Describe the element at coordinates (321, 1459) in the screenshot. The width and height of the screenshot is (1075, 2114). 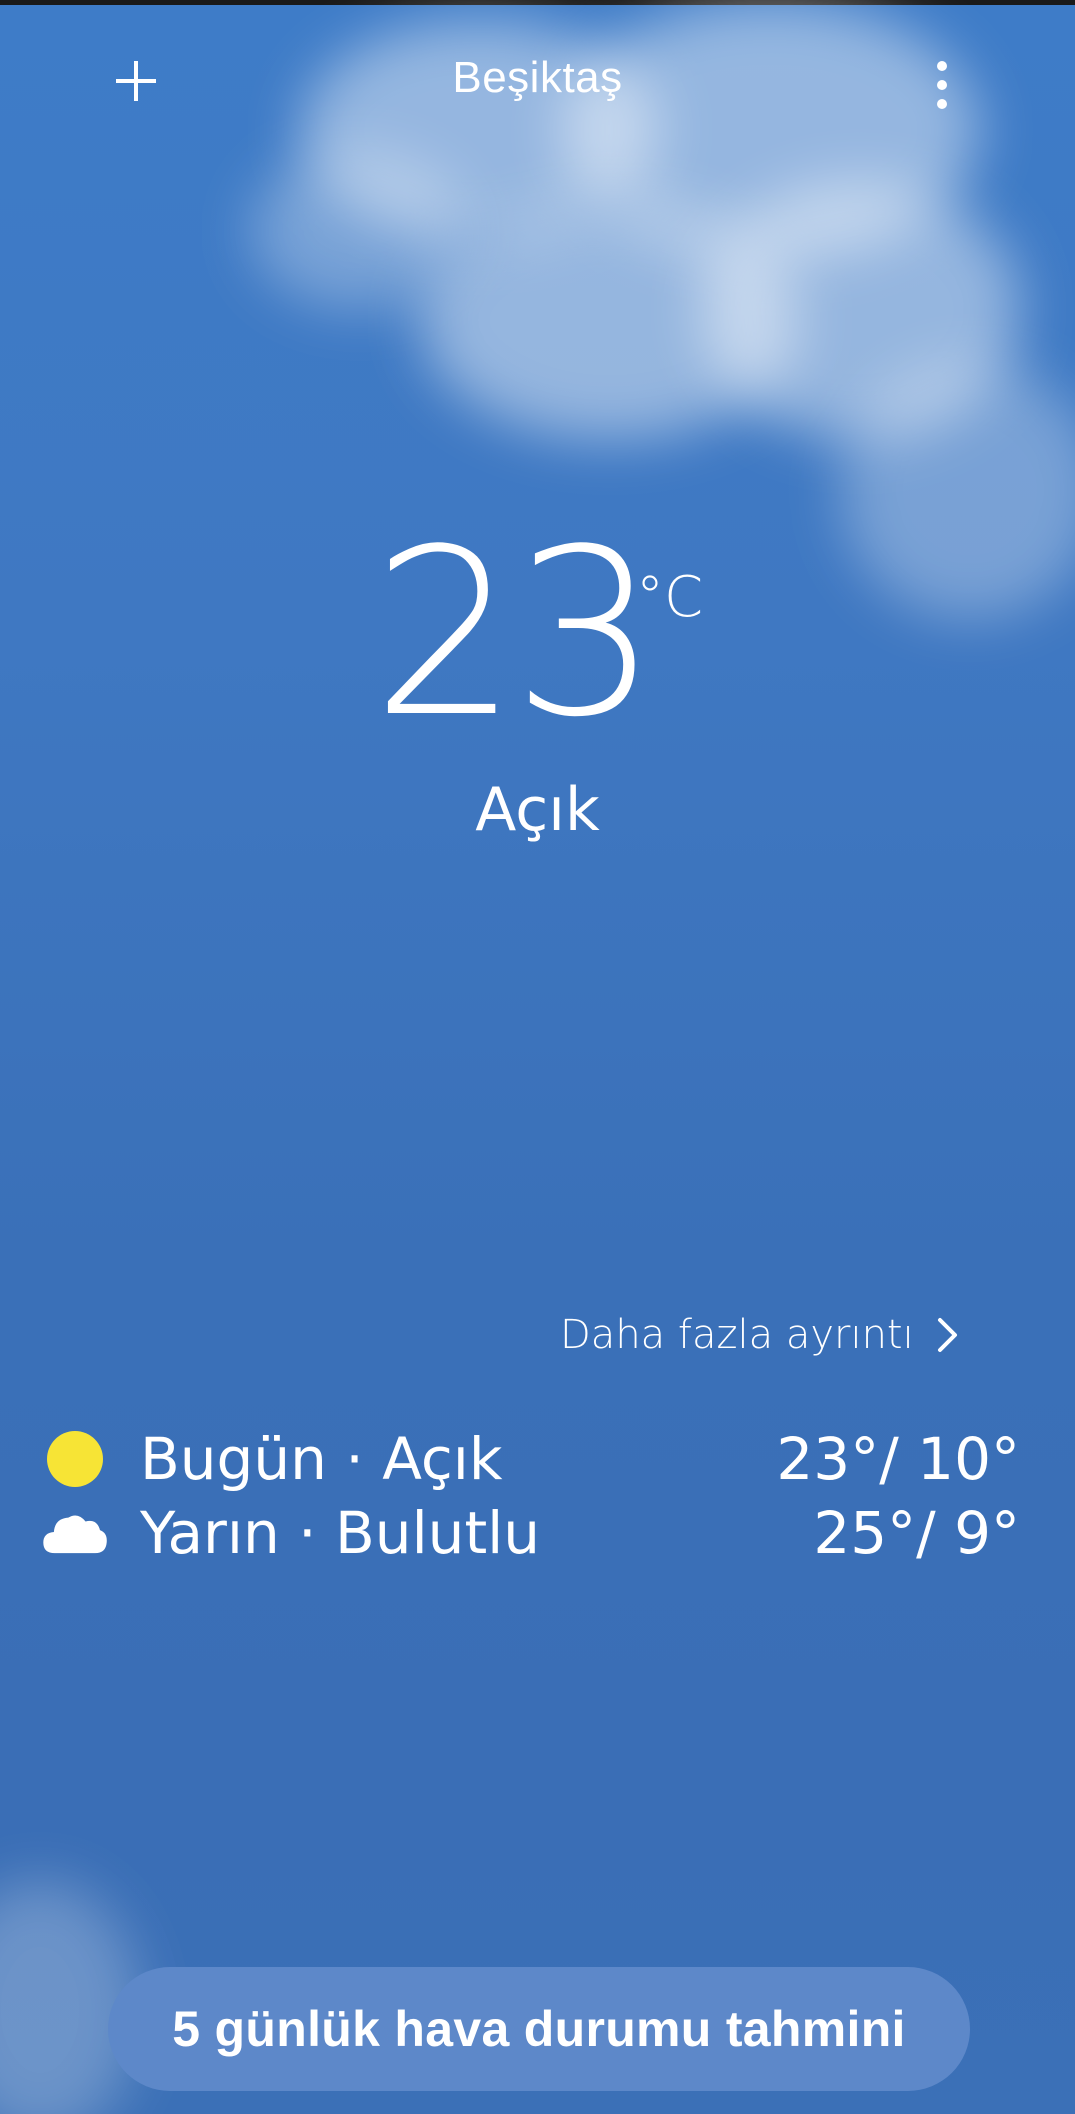
I see `forecast-label-today: Bugün · Açık` at that location.